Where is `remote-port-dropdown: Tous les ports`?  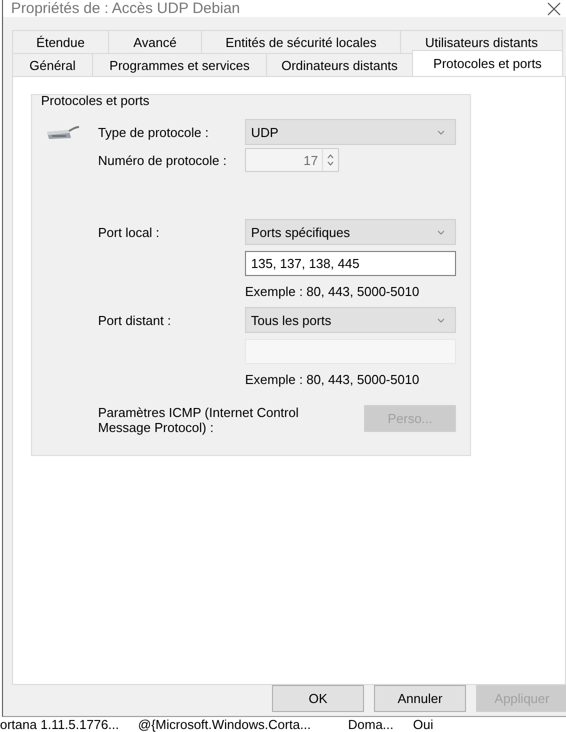 remote-port-dropdown: Tous les ports is located at coordinates (350, 320).